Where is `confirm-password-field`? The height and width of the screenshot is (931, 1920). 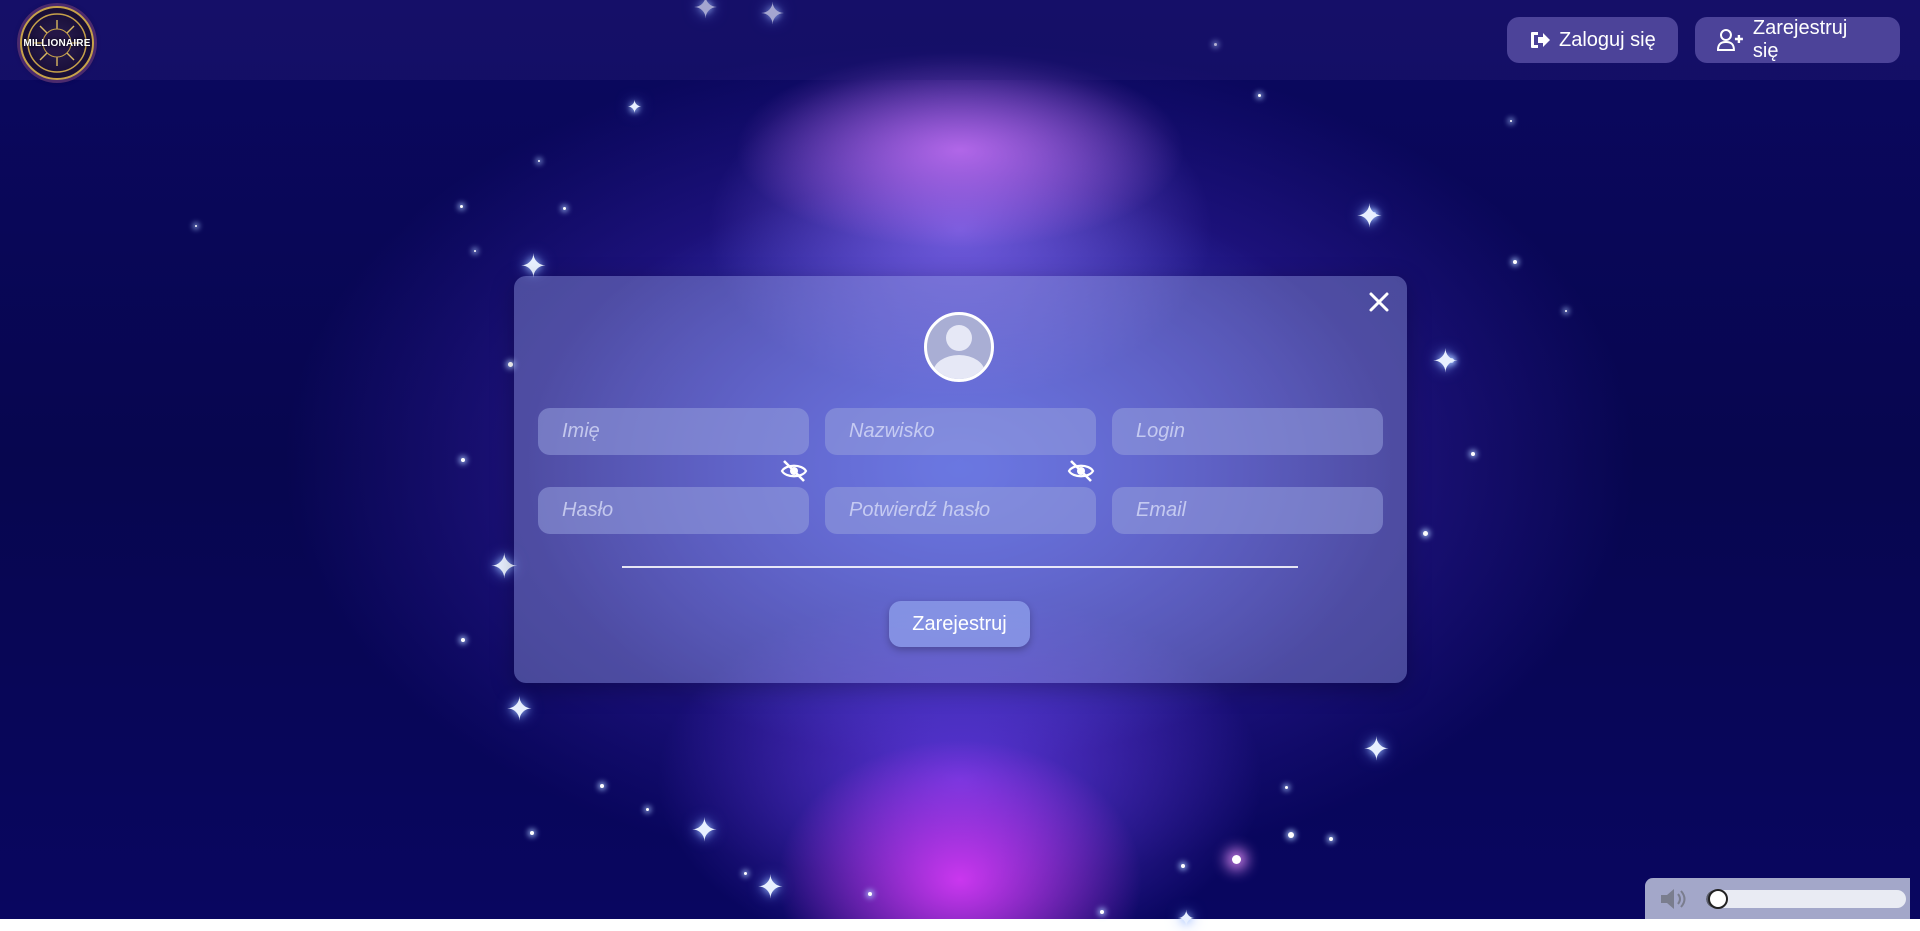 confirm-password-field is located at coordinates (960, 510).